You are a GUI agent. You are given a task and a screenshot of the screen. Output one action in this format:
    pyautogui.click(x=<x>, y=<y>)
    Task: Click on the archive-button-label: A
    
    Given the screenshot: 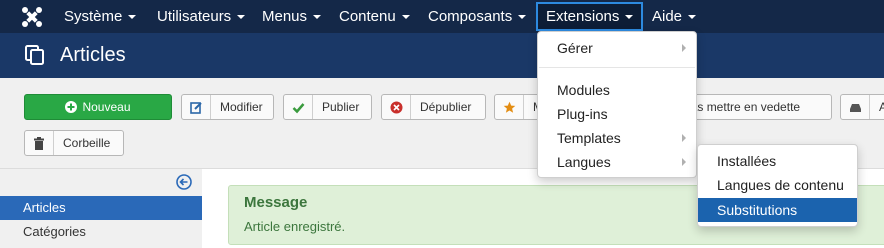 What is the action you would take?
    pyautogui.click(x=877, y=107)
    